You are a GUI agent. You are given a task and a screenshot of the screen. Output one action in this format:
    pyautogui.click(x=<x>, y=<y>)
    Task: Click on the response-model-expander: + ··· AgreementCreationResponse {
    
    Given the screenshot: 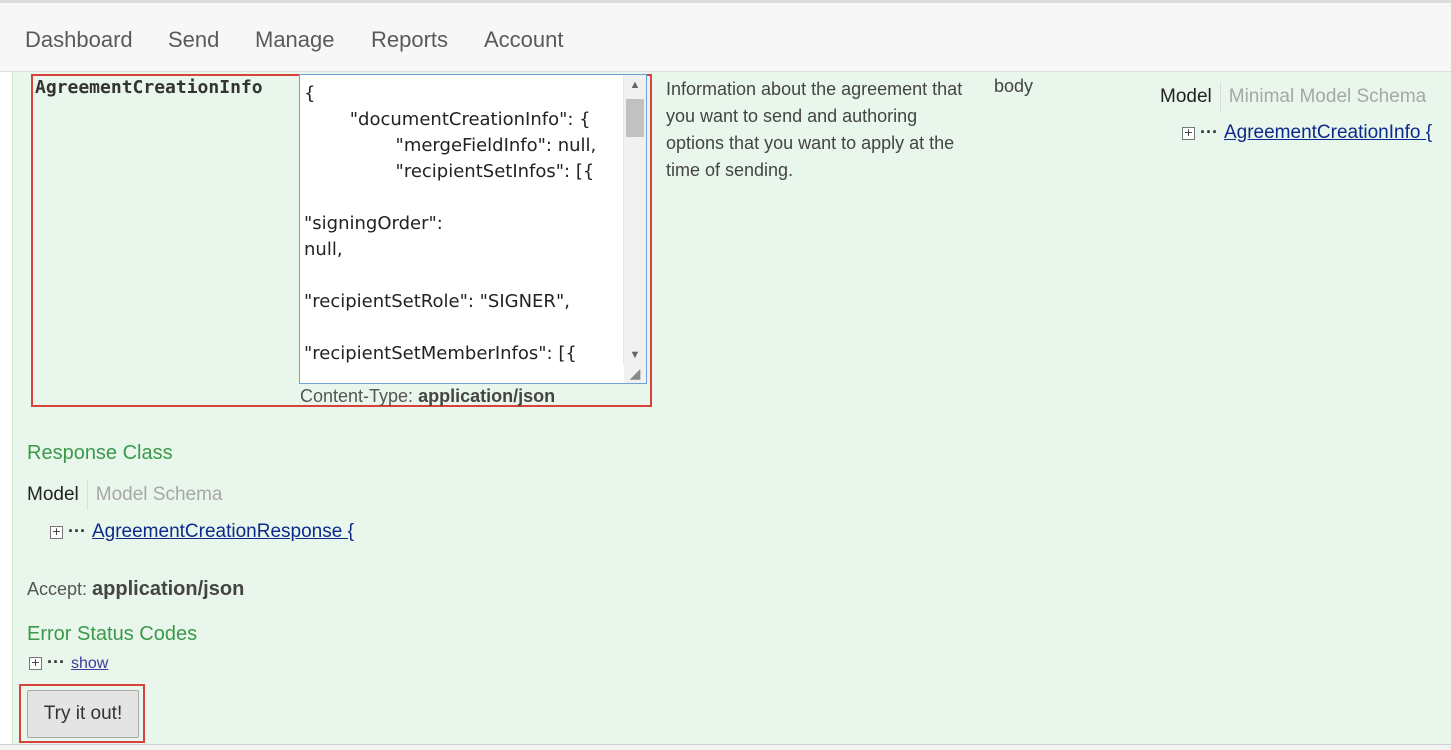 What is the action you would take?
    pyautogui.click(x=202, y=532)
    